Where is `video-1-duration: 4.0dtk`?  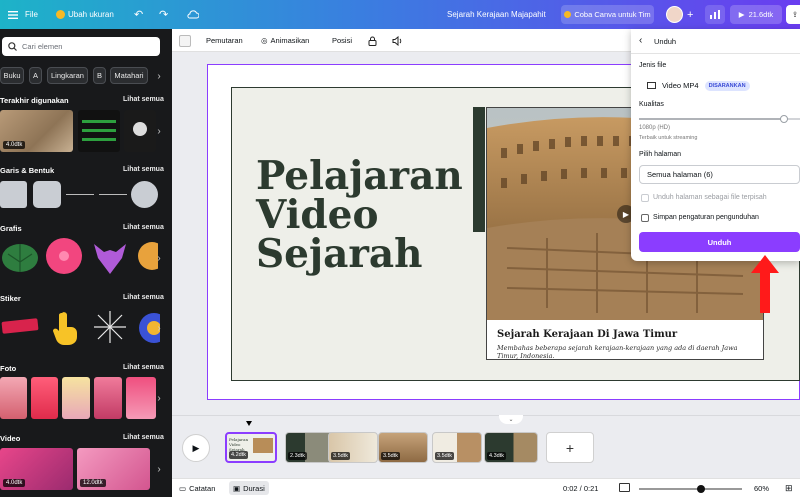 video-1-duration: 4.0dtk is located at coordinates (14, 483).